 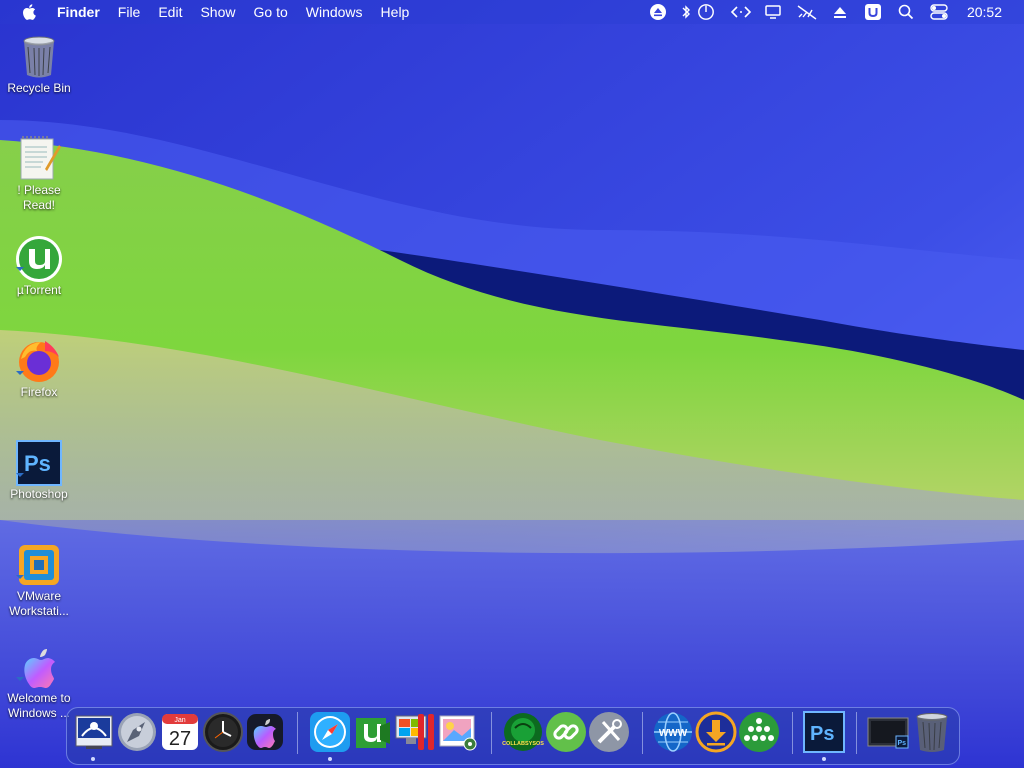 I want to click on firefox-icon, so click(x=37, y=361).